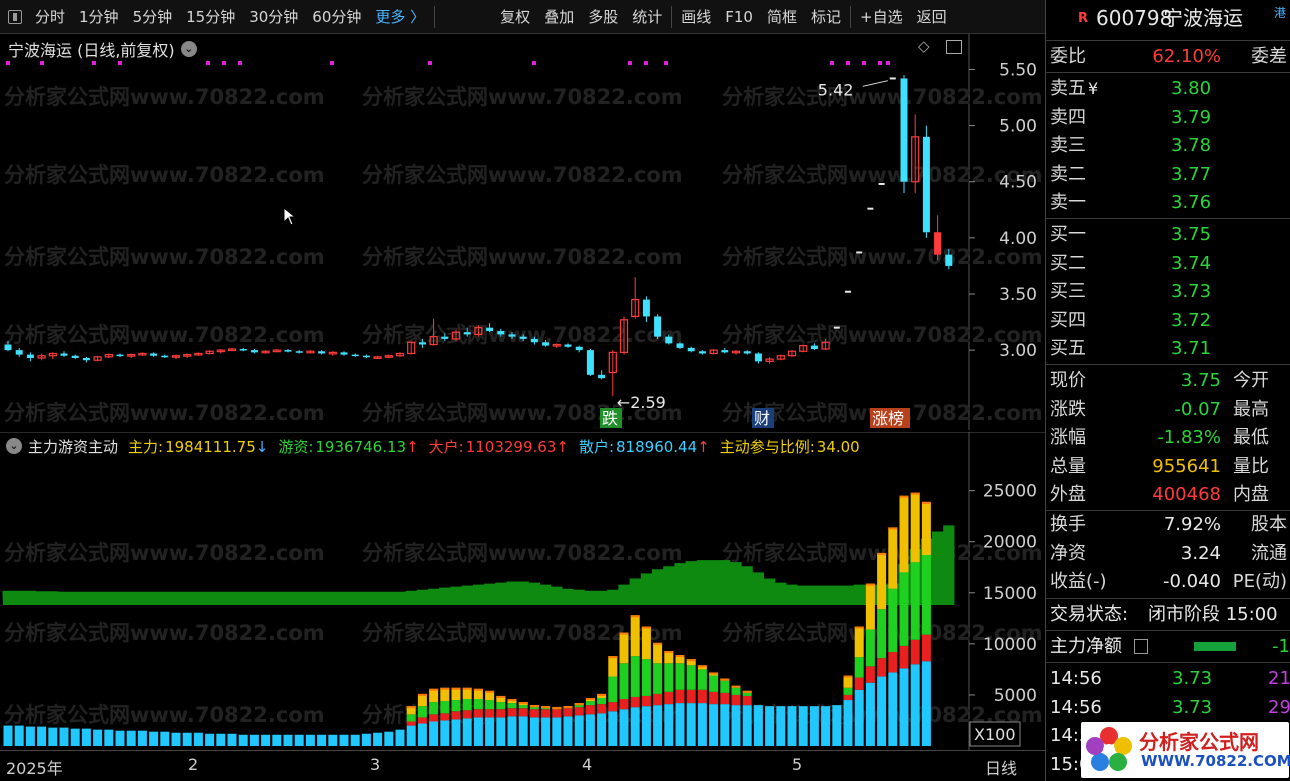 The image size is (1290, 781). I want to click on toolbar-button: 返回, so click(932, 17).